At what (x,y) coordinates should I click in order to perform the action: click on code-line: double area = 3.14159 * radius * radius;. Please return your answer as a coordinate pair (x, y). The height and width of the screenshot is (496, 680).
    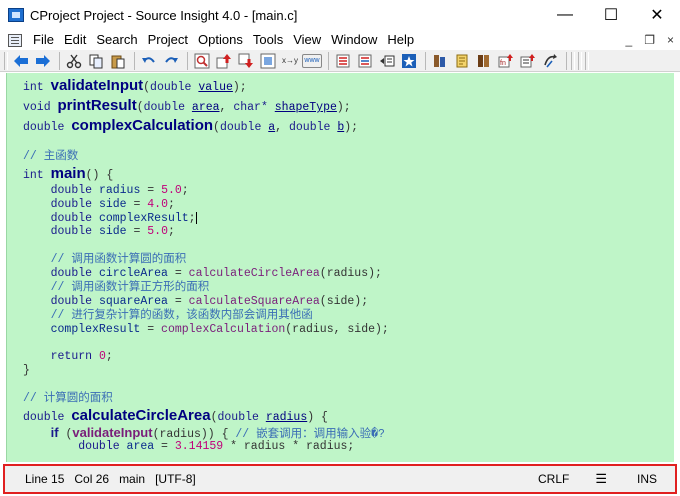
    Looking at the image, I should click on (216, 446).